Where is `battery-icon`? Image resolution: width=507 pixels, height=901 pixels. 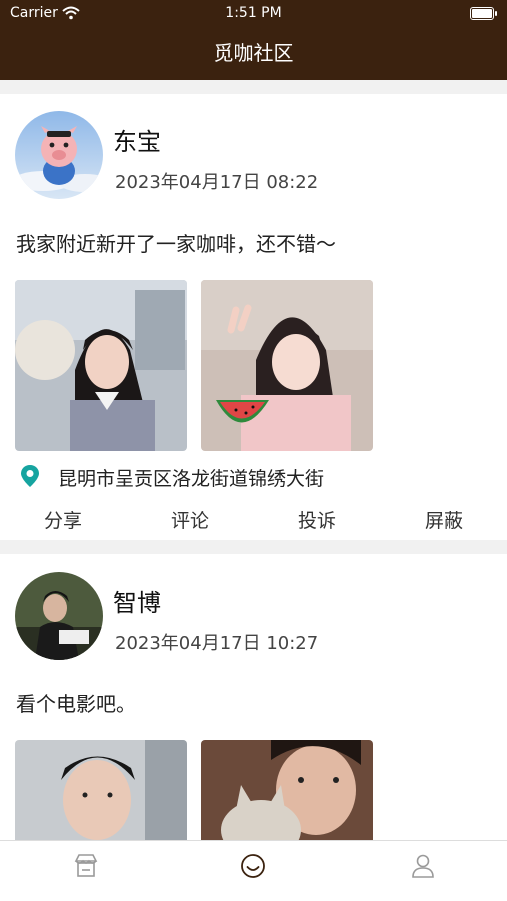 battery-icon is located at coordinates (483, 13).